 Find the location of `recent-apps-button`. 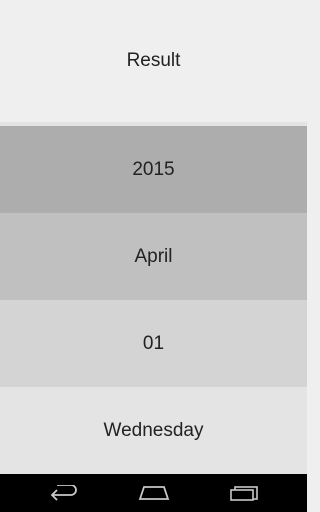

recent-apps-button is located at coordinates (244, 493).